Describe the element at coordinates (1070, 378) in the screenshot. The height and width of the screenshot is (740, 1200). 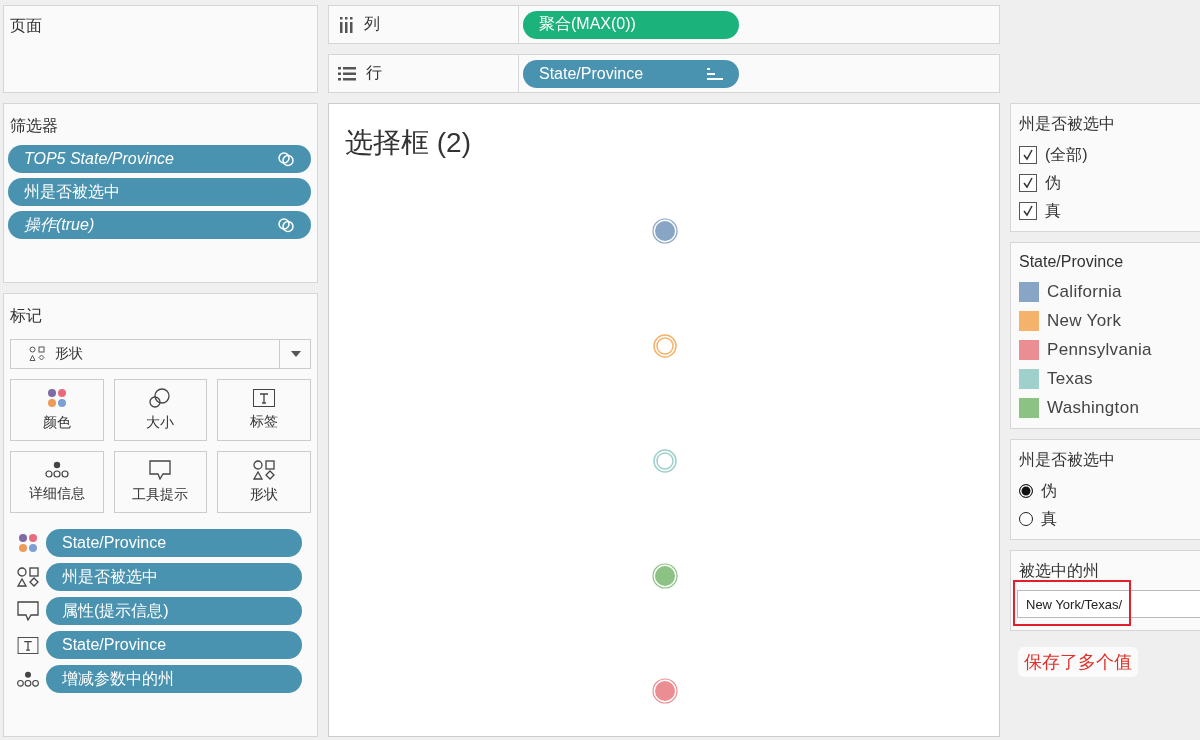
I see `legend-label: Texas` at that location.